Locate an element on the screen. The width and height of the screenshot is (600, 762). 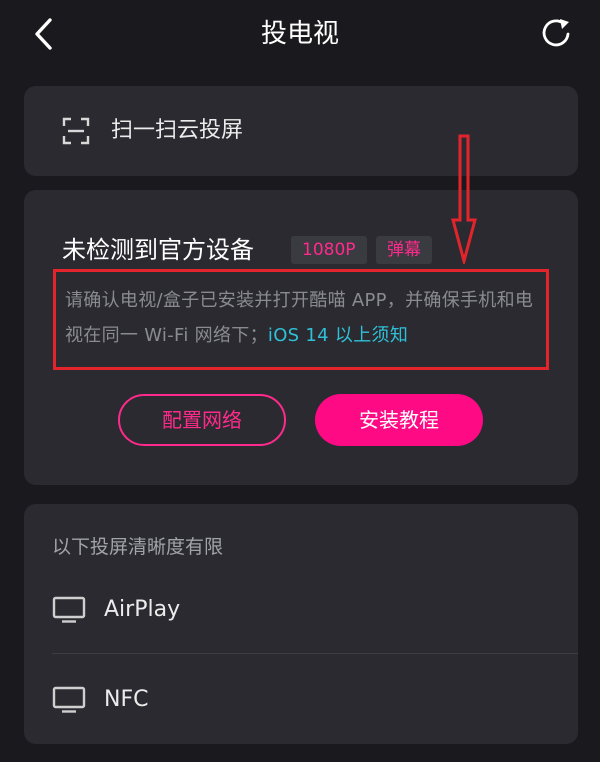
resolution-badge: 1080P is located at coordinates (329, 250).